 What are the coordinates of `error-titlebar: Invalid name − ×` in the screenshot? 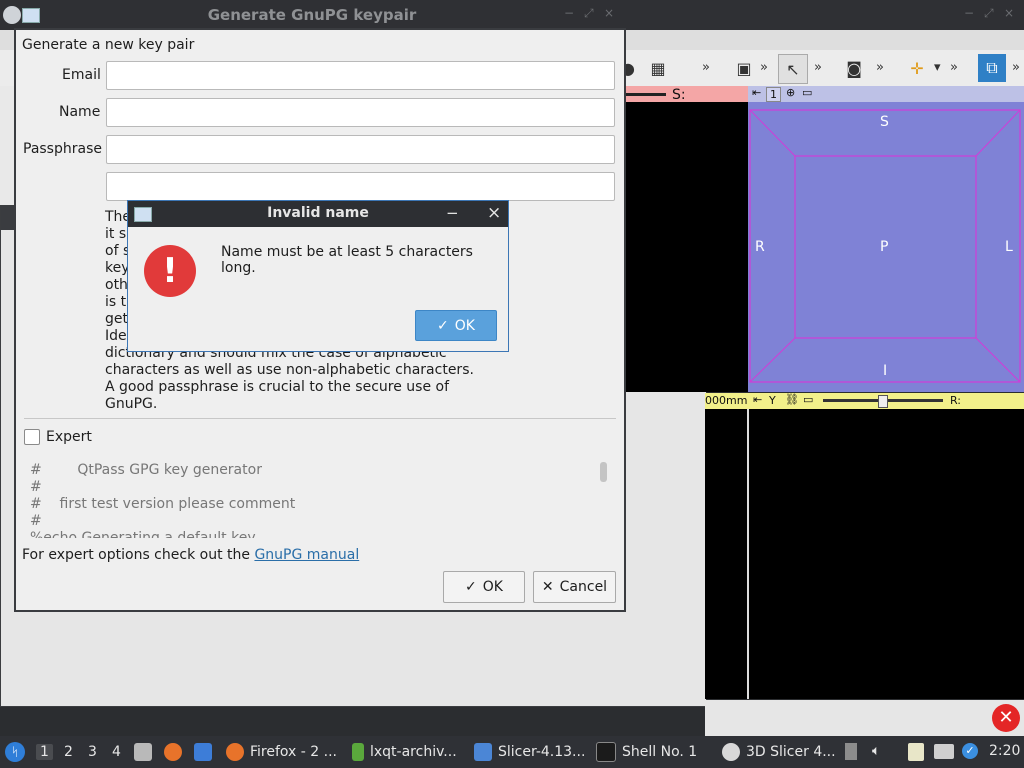 It's located at (318, 214).